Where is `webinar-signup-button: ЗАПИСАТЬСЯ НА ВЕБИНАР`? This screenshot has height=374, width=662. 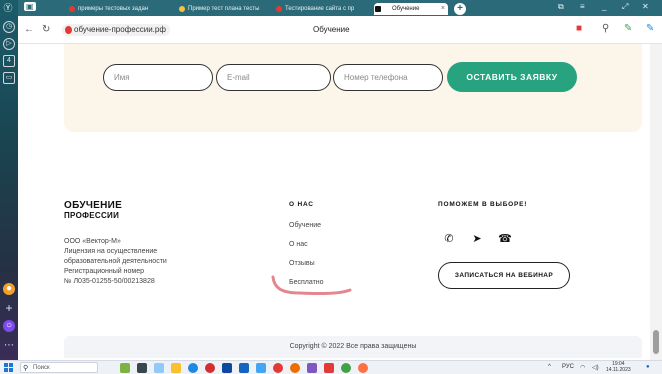 webinar-signup-button: ЗАПИСАТЬСЯ НА ВЕБИНАР is located at coordinates (504, 275).